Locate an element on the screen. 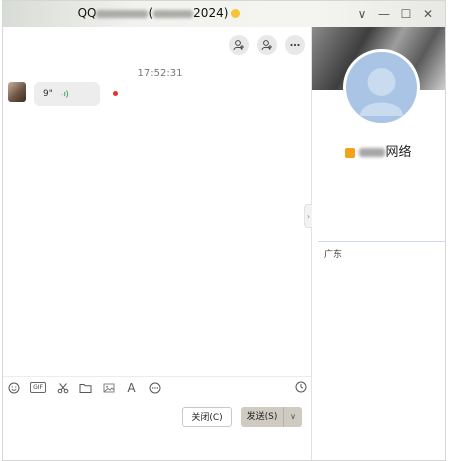  voice-message-bubble: 9" is located at coordinates (67, 94).